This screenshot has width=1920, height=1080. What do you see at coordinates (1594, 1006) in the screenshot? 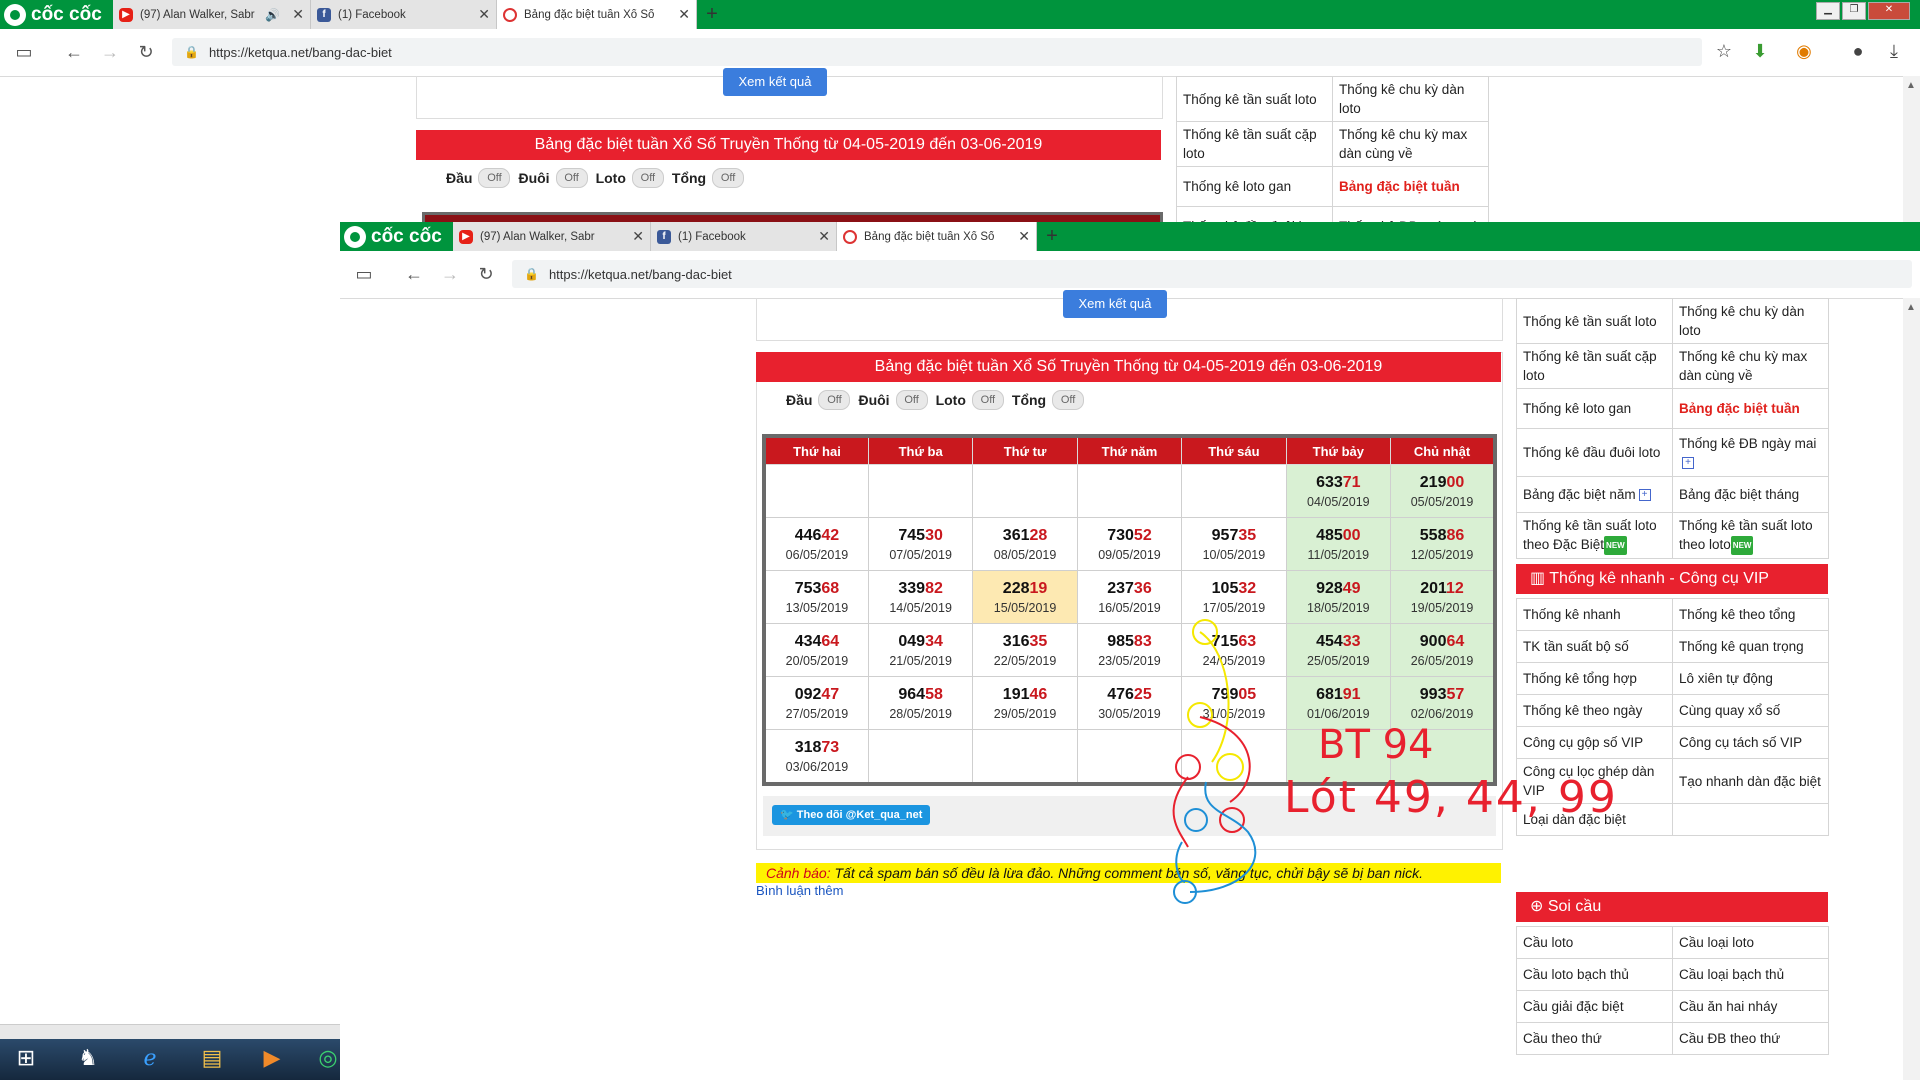
I see `sidebar-link: Cầu giải đặc biệt` at bounding box center [1594, 1006].